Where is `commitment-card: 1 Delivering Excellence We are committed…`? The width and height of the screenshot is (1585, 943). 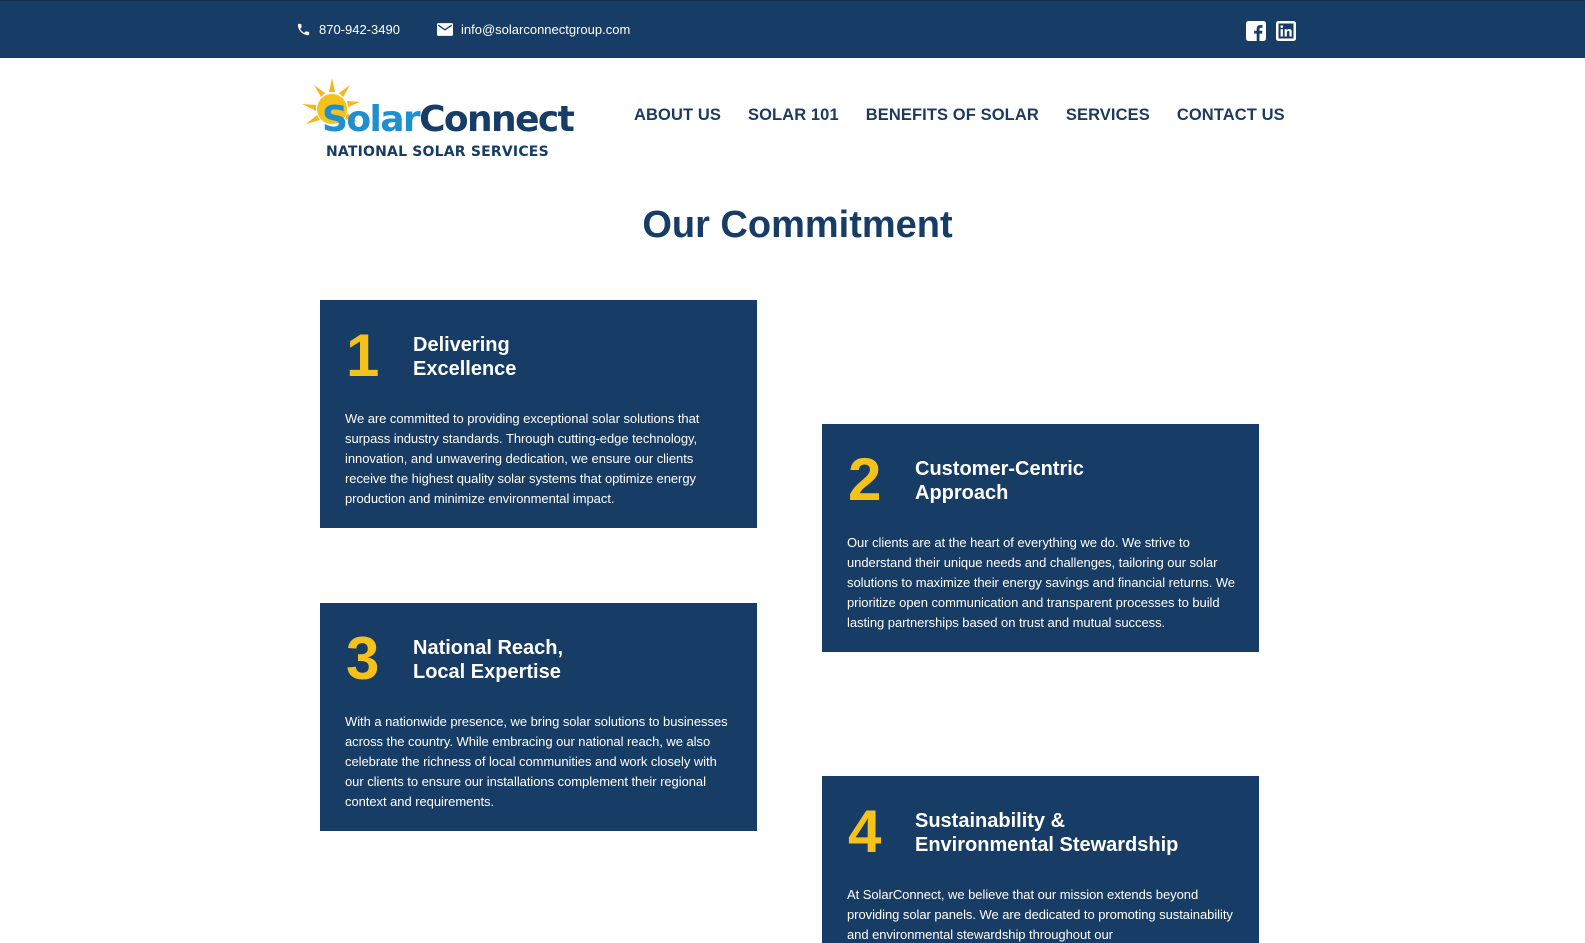 commitment-card: 1 Delivering Excellence We are committed… is located at coordinates (538, 414).